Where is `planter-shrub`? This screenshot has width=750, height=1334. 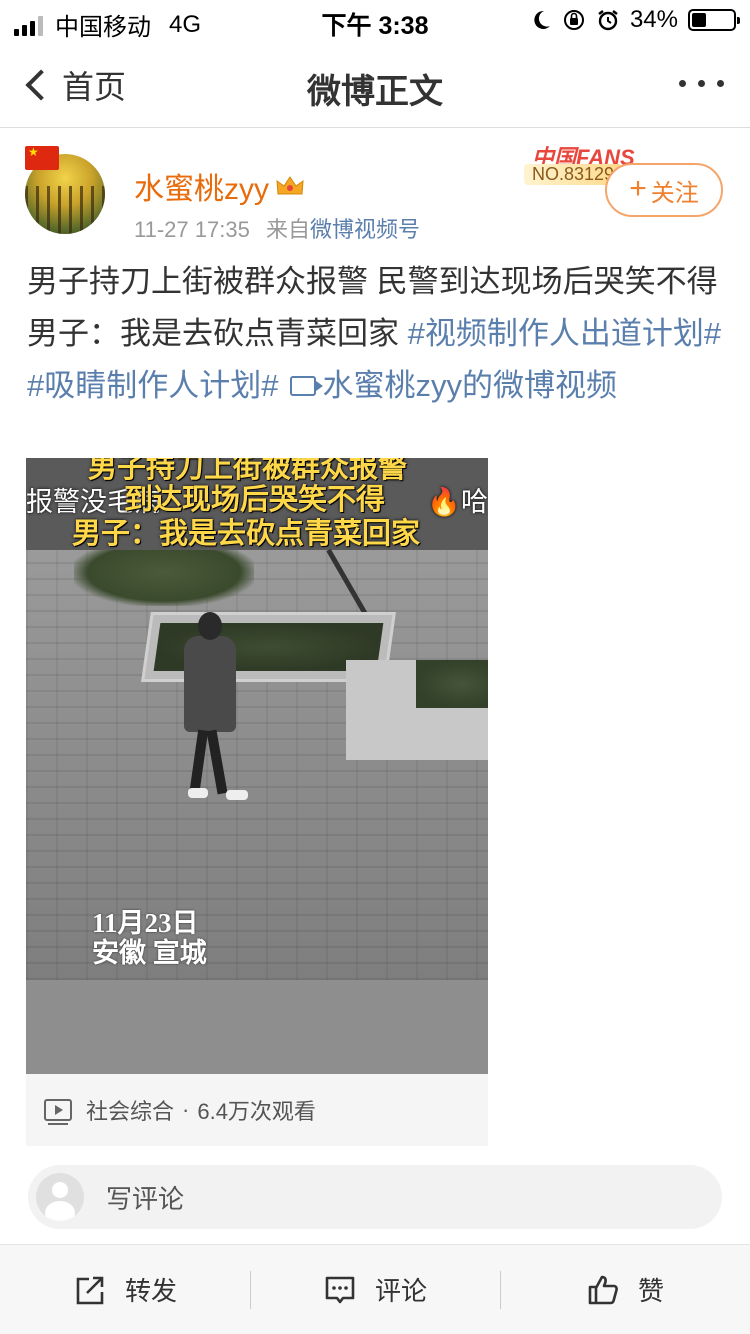
planter-shrub is located at coordinates (164, 578).